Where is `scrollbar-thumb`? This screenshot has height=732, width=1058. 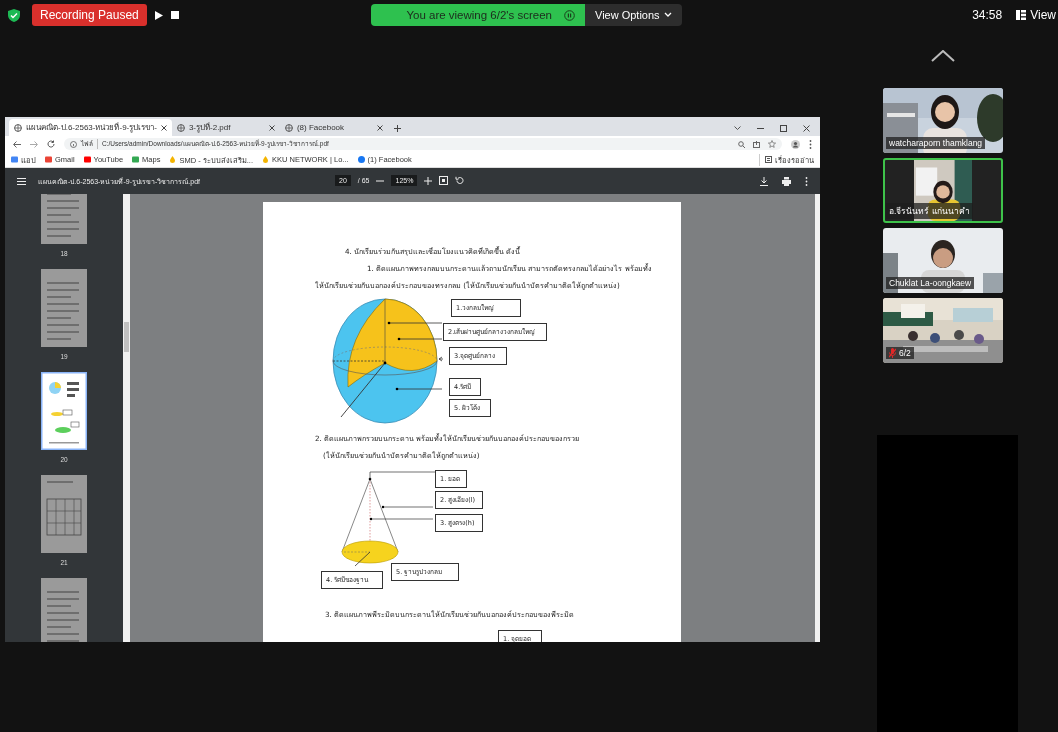 scrollbar-thumb is located at coordinates (126, 337).